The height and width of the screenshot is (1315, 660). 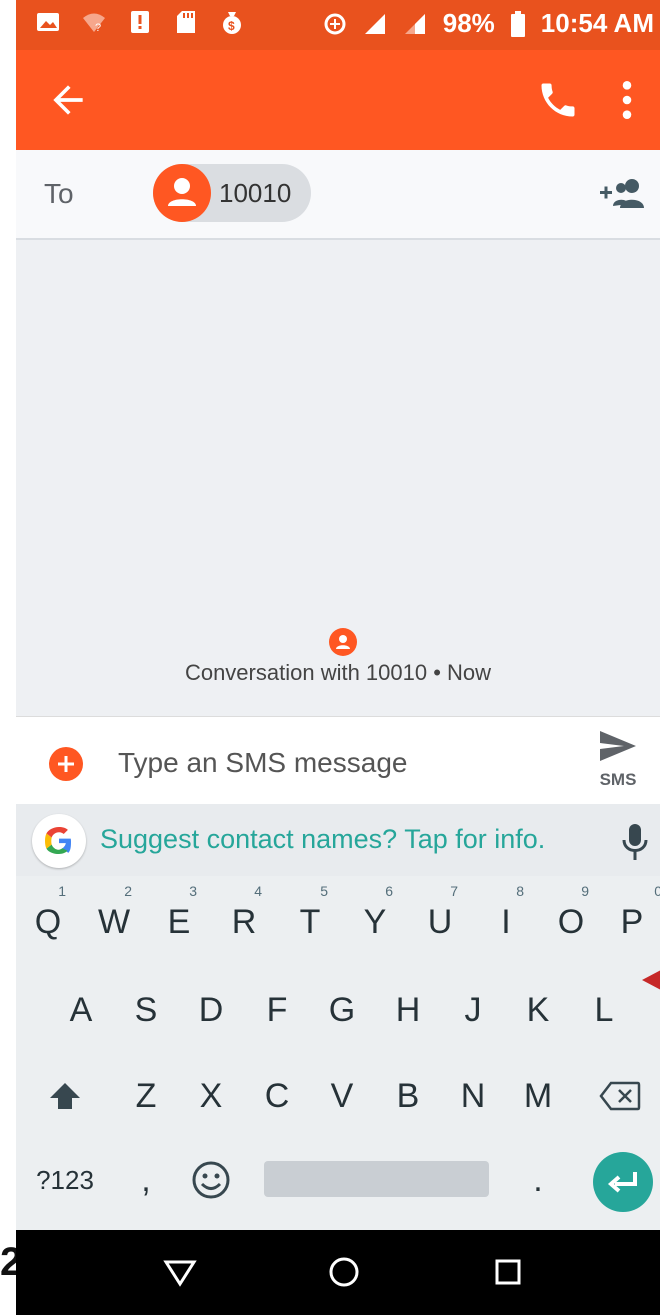 What do you see at coordinates (338, 672) in the screenshot?
I see `conversation-info: Conversation with 10010 • Now` at bounding box center [338, 672].